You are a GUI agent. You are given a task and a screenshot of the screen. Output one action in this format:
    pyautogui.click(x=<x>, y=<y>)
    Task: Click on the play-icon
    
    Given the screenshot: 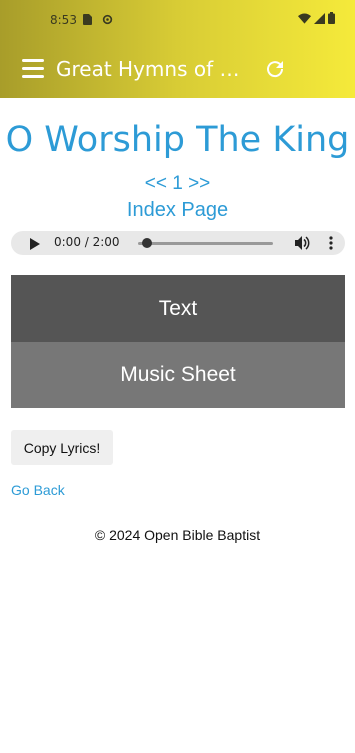 What is the action you would take?
    pyautogui.click(x=35, y=246)
    